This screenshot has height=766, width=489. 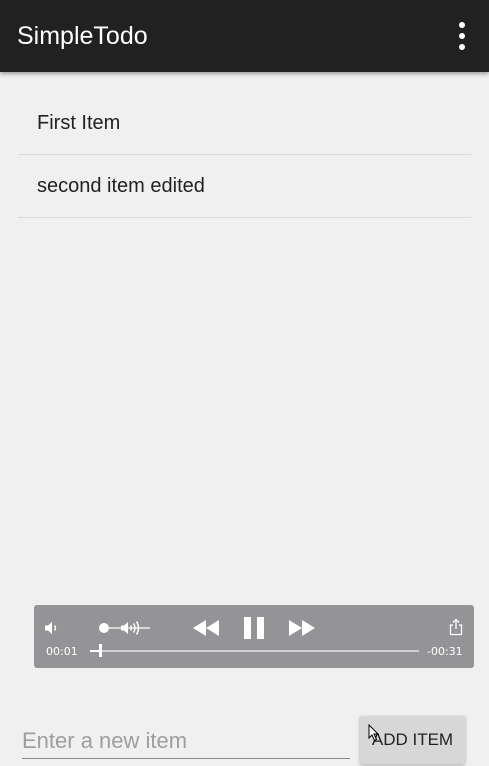 I want to click on seek-bar-handle, so click(x=100, y=650).